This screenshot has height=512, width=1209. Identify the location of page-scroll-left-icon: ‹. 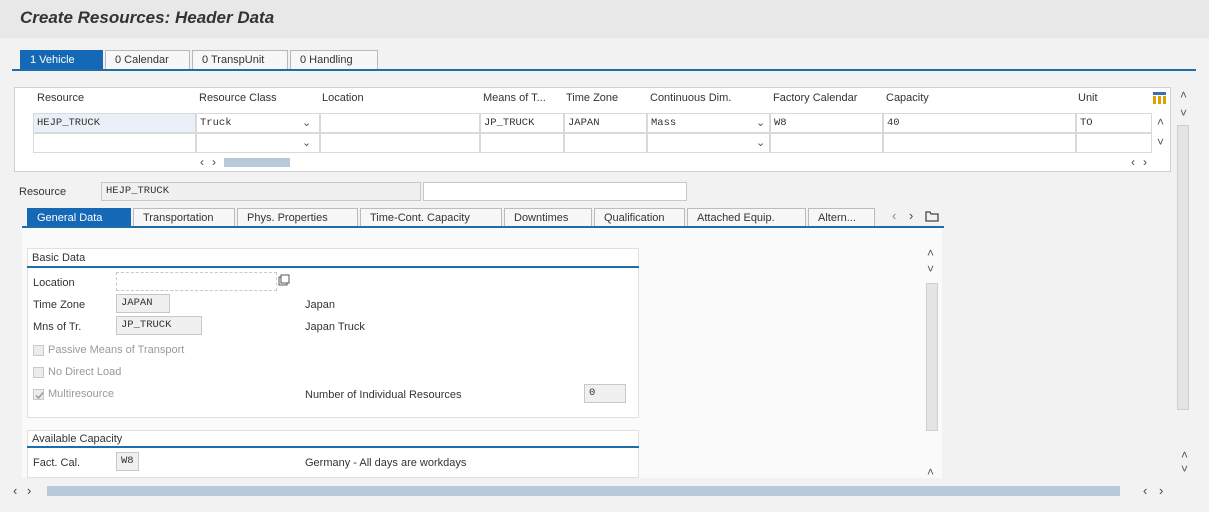
(15, 490).